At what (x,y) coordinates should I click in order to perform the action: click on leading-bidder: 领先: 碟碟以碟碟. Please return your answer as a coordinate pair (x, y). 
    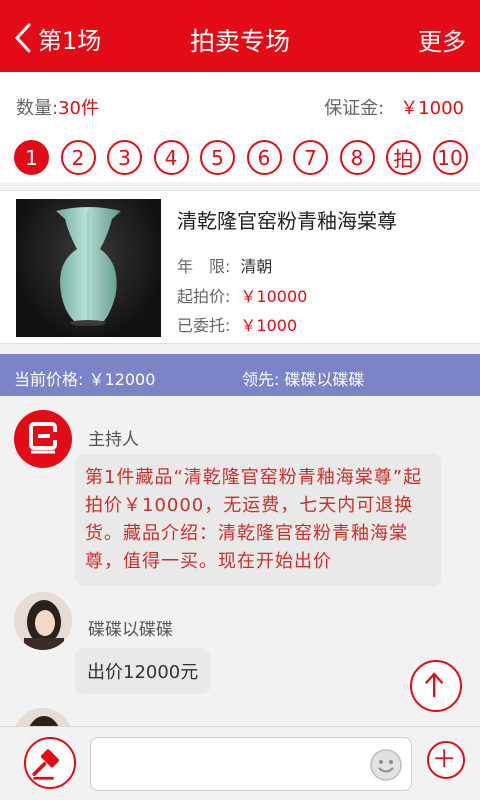
    Looking at the image, I should click on (303, 378).